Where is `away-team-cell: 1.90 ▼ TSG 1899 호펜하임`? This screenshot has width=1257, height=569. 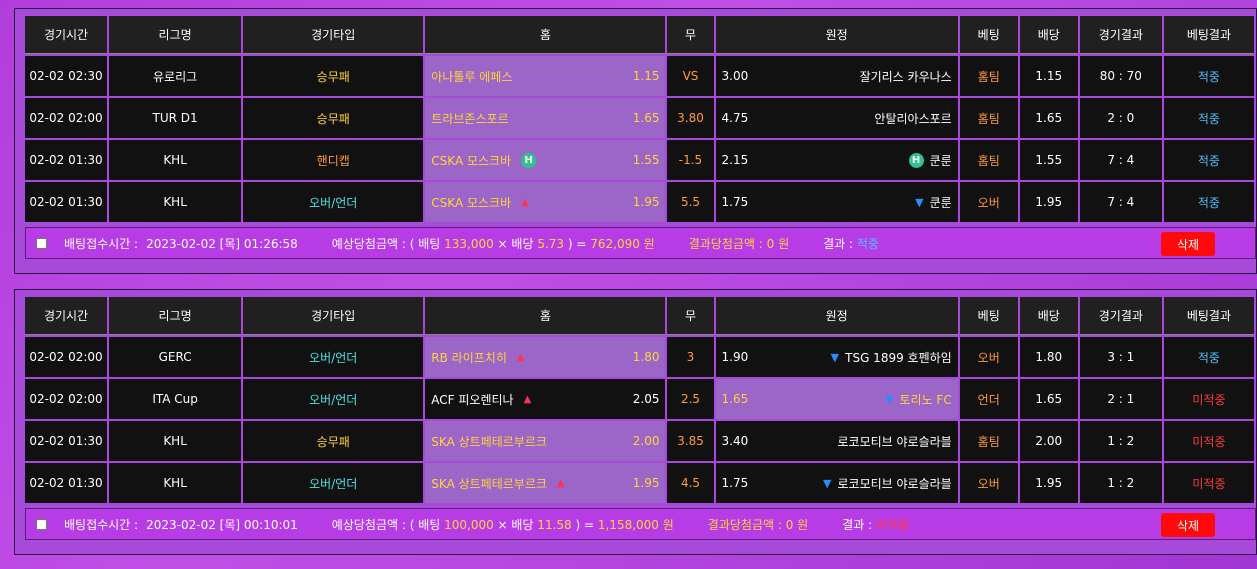 away-team-cell: 1.90 ▼ TSG 1899 호펜하임 is located at coordinates (836, 357).